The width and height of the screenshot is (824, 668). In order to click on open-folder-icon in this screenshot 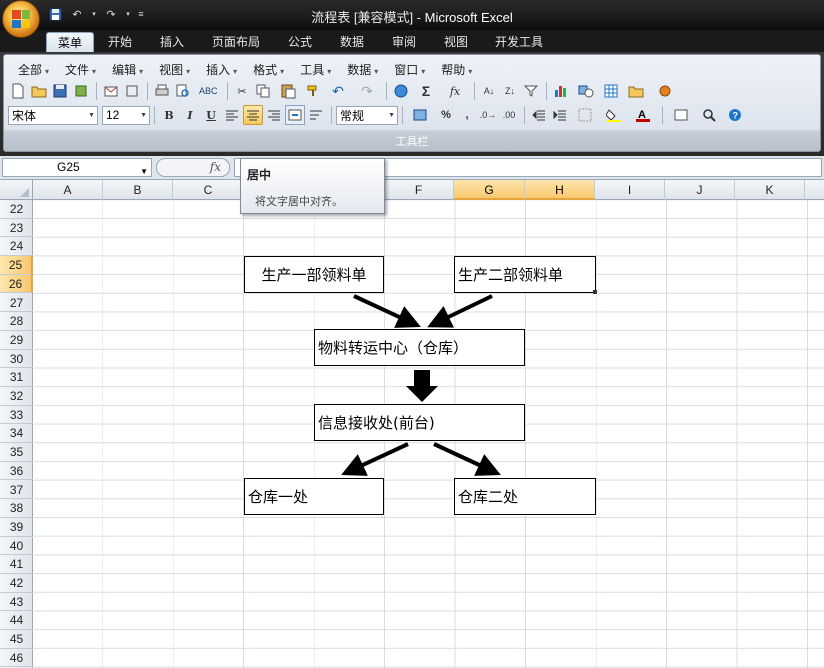, I will do `click(39, 91)`.